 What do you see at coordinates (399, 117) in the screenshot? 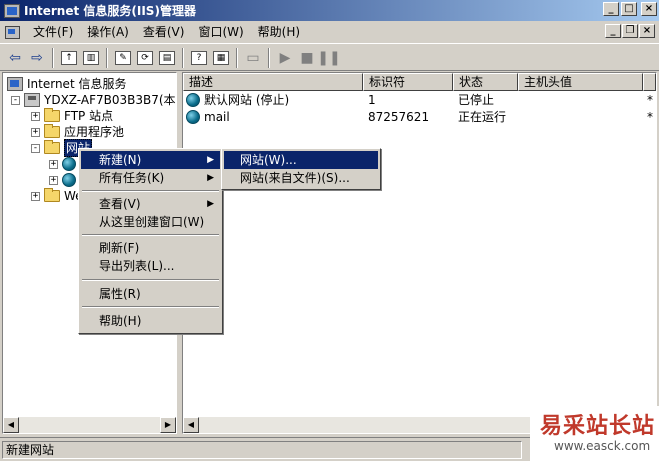
I see `cell-identifier: 87257621` at bounding box center [399, 117].